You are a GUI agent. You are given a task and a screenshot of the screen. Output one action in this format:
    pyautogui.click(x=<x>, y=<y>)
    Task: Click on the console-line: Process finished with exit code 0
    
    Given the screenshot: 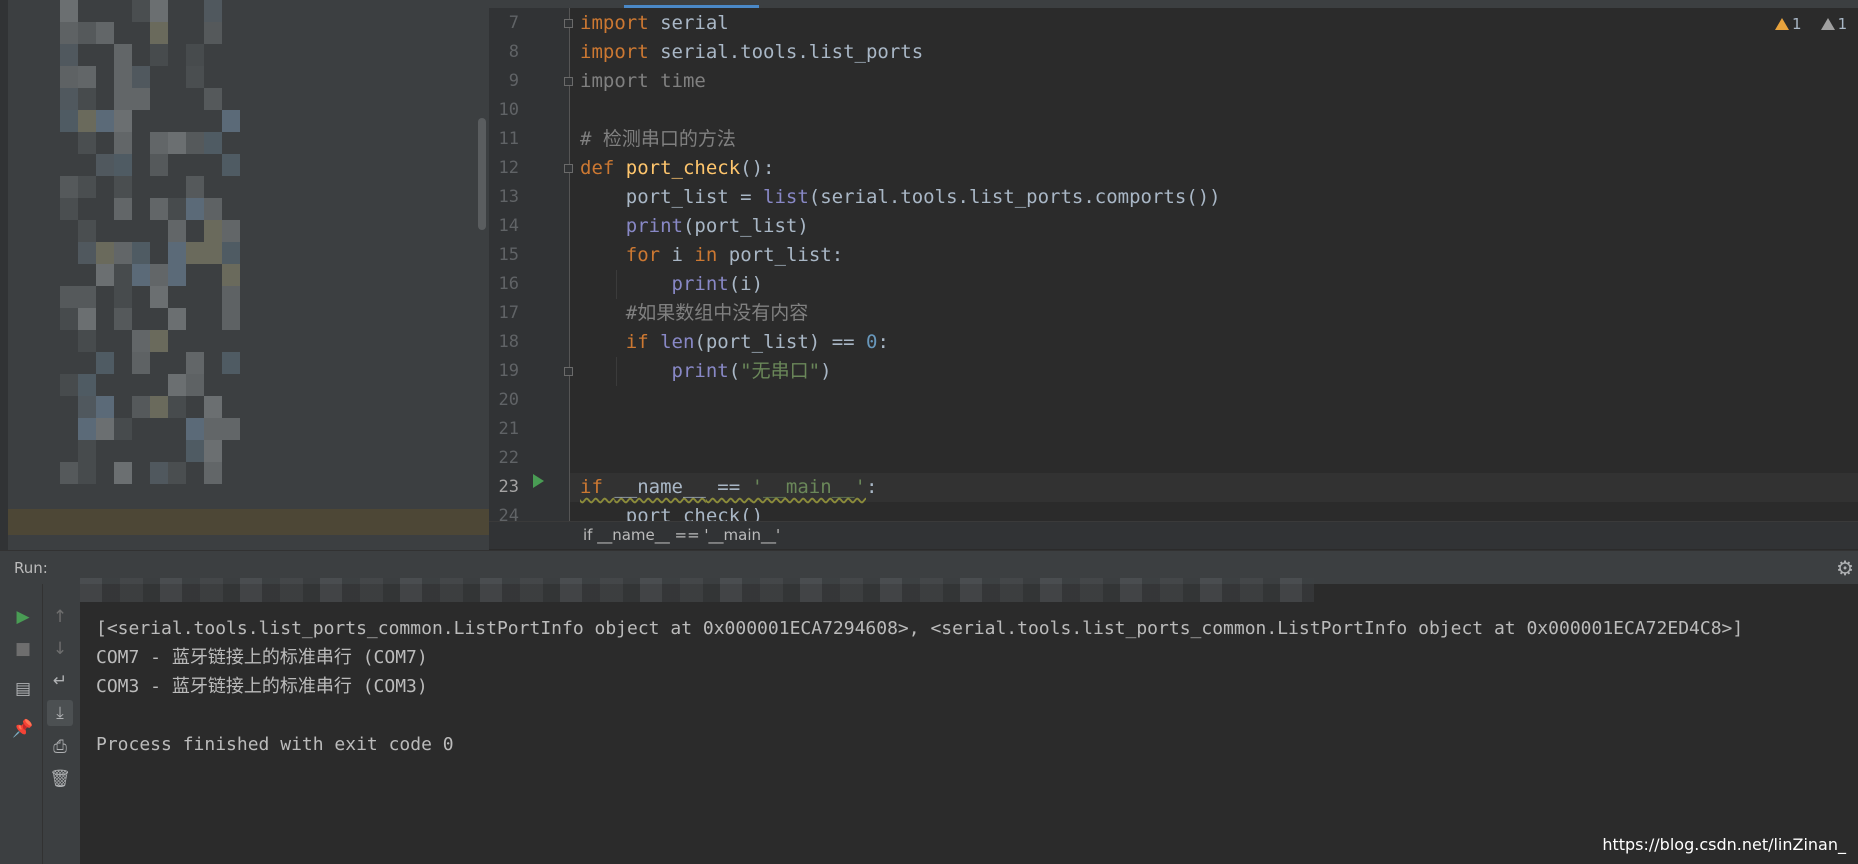 What is the action you would take?
    pyautogui.click(x=275, y=744)
    